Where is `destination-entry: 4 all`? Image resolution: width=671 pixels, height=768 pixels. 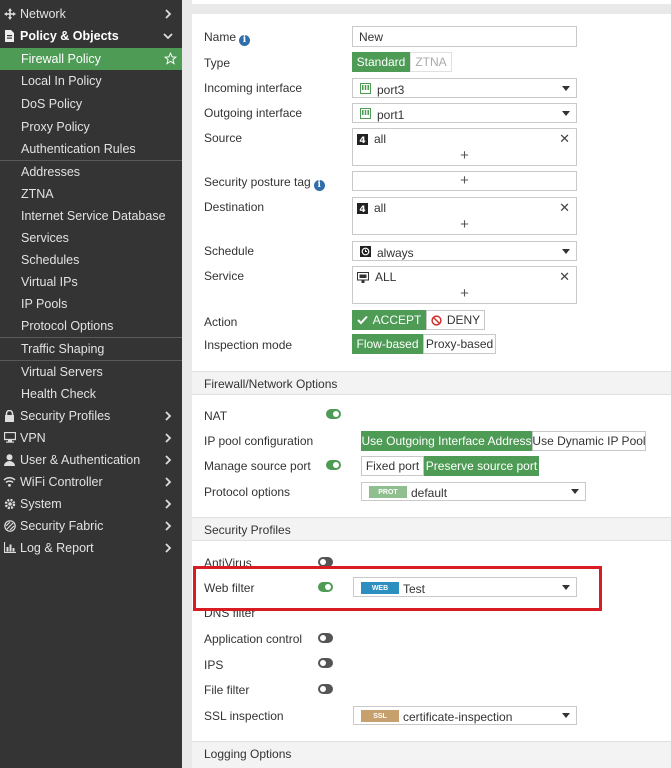 destination-entry: 4 all is located at coordinates (371, 208).